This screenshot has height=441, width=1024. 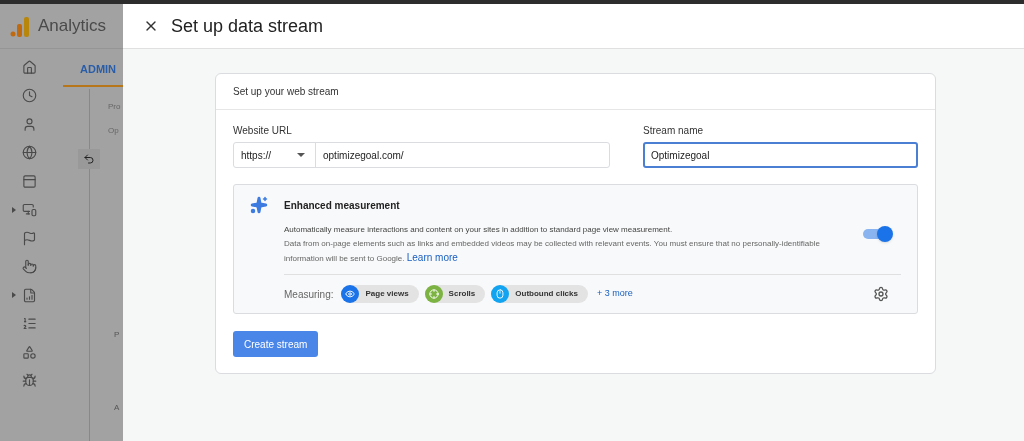 What do you see at coordinates (674, 131) in the screenshot?
I see `field-label: Stream name` at bounding box center [674, 131].